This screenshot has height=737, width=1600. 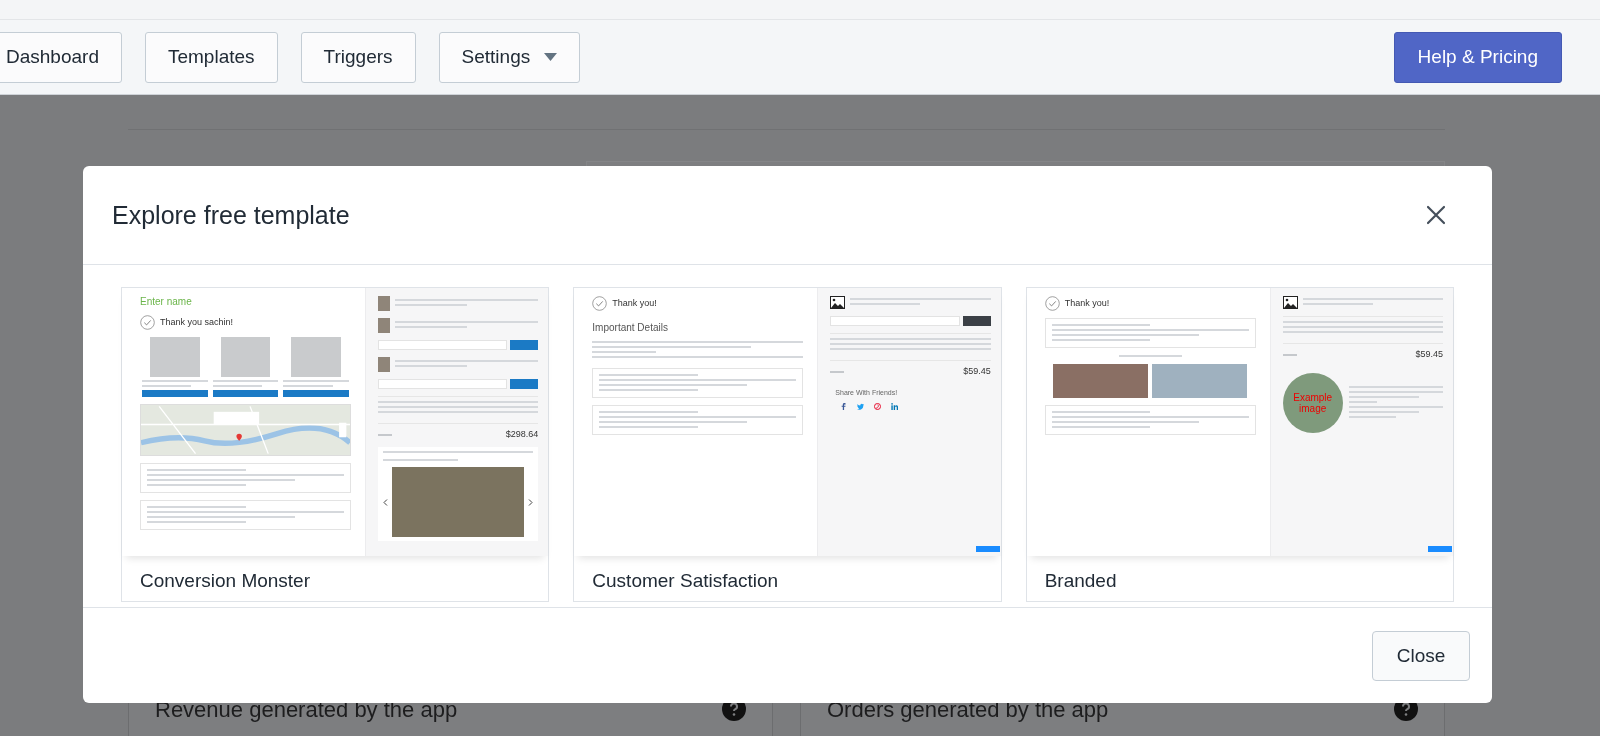 I want to click on close-icon, so click(x=1436, y=215).